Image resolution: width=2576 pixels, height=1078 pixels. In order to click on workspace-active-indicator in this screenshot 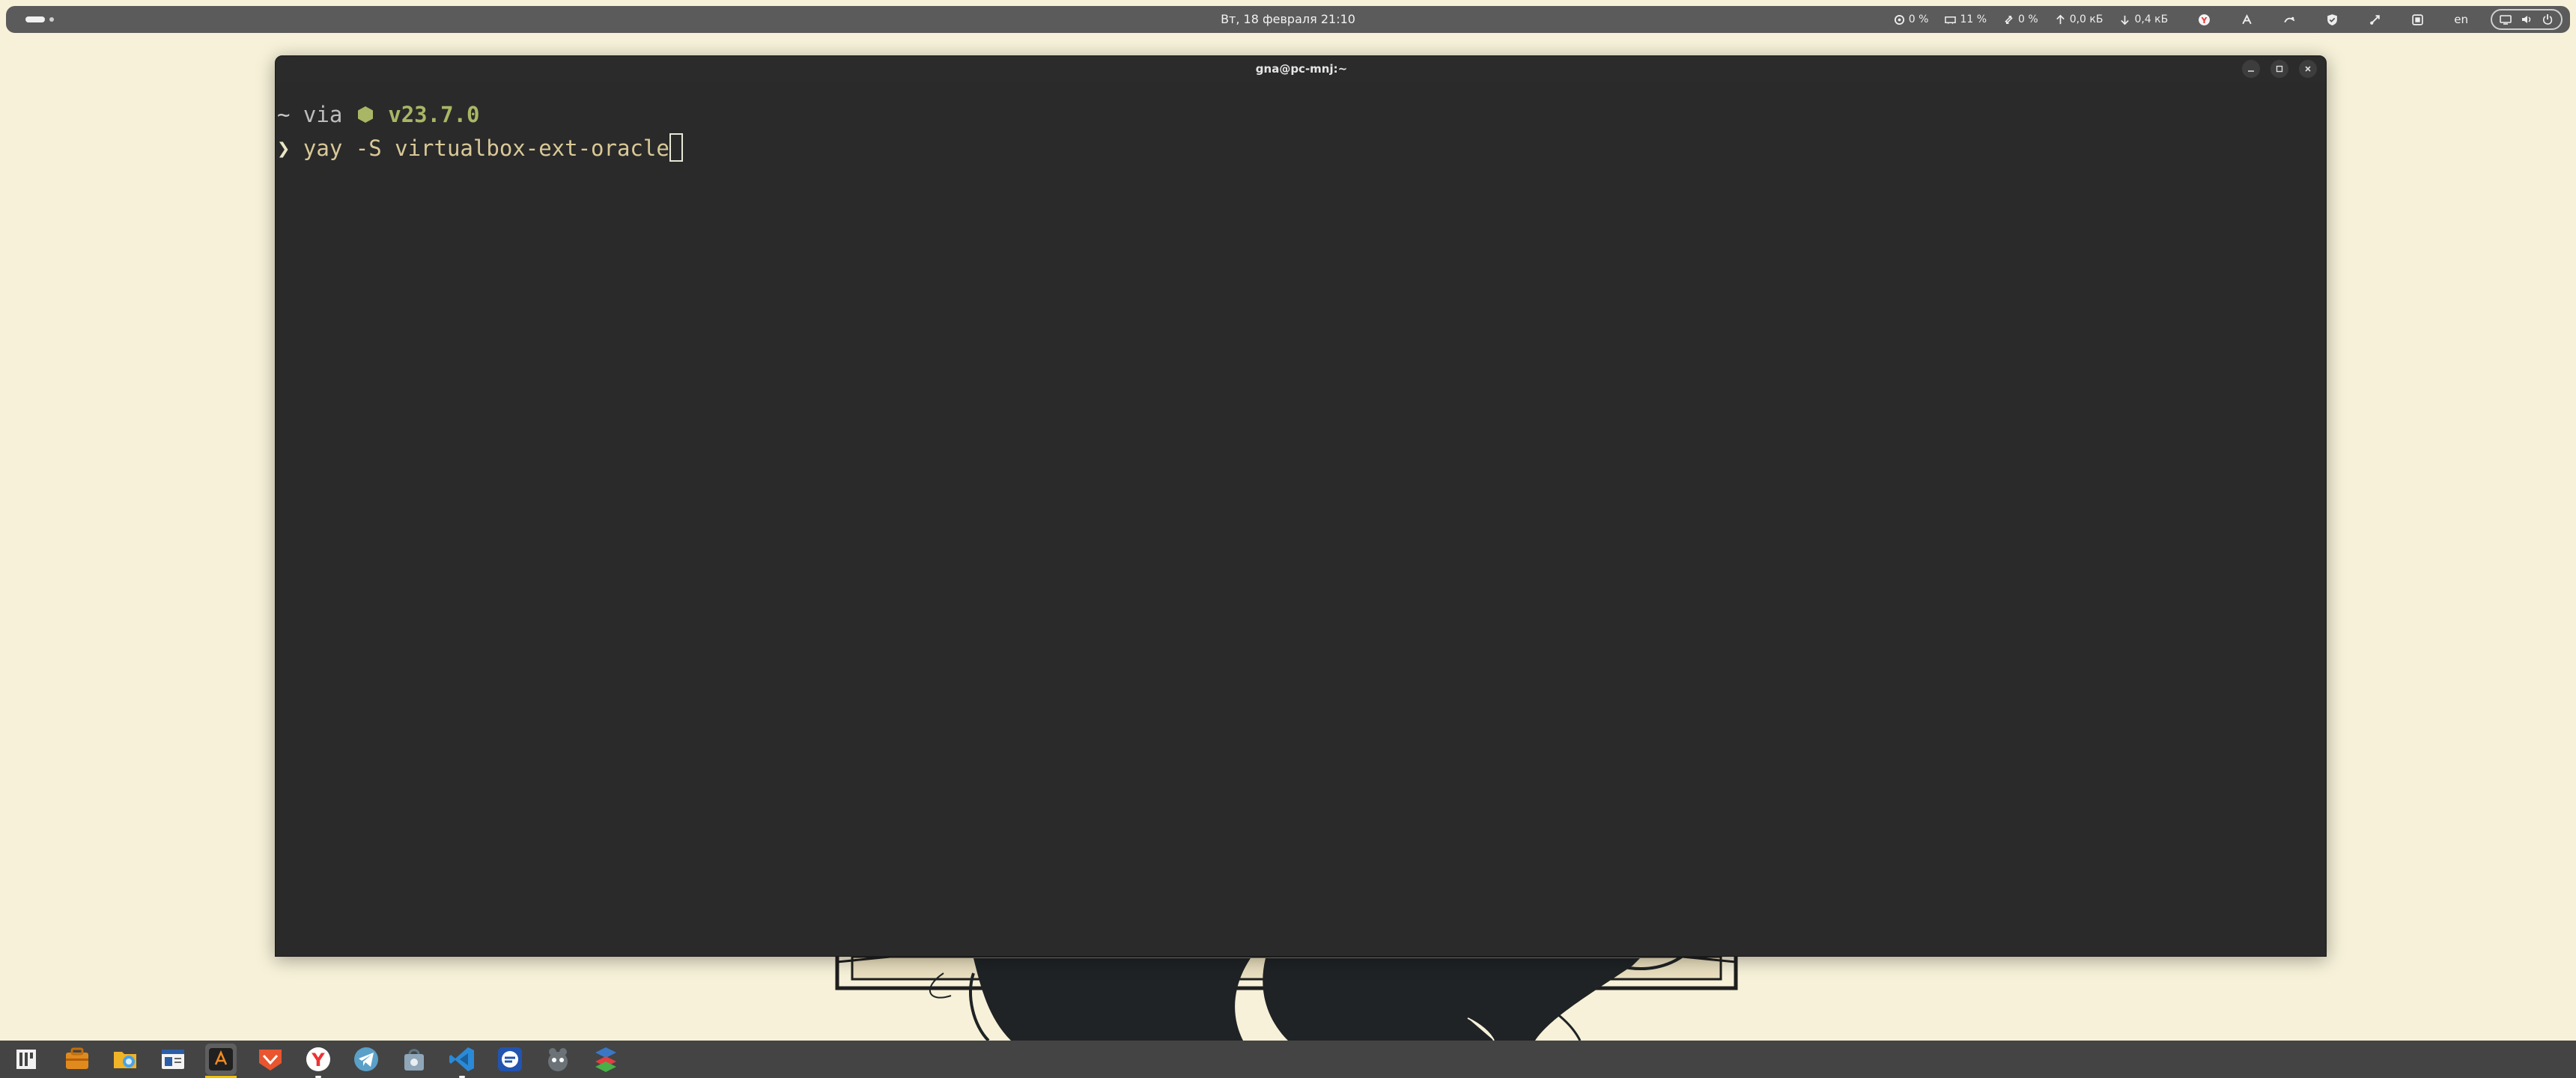, I will do `click(35, 19)`.